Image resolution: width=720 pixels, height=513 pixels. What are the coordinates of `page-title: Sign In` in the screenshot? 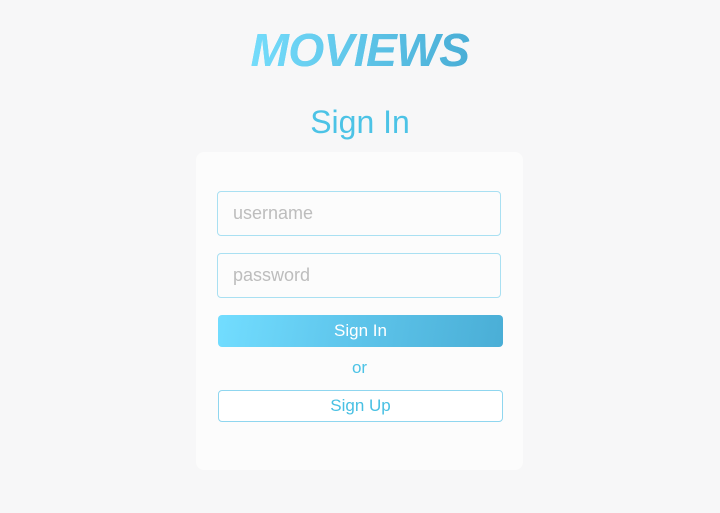 It's located at (360, 122).